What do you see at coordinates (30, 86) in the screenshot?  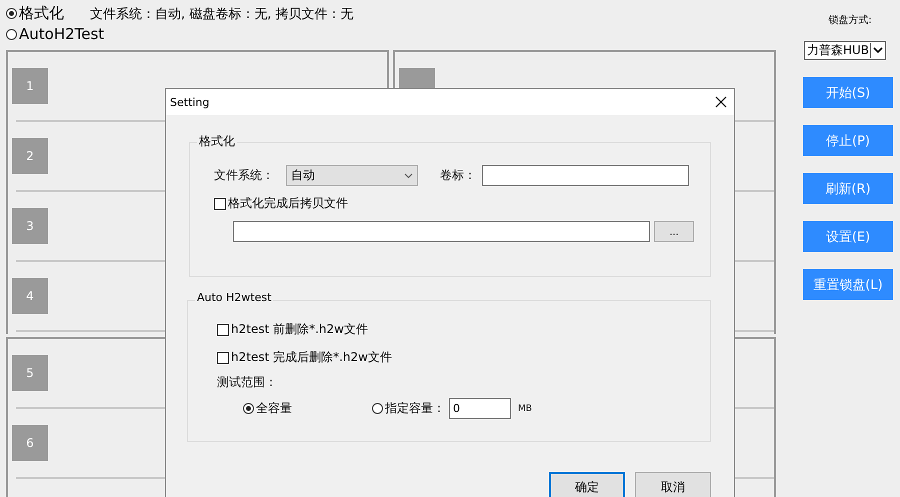 I see `port-tile: 1` at bounding box center [30, 86].